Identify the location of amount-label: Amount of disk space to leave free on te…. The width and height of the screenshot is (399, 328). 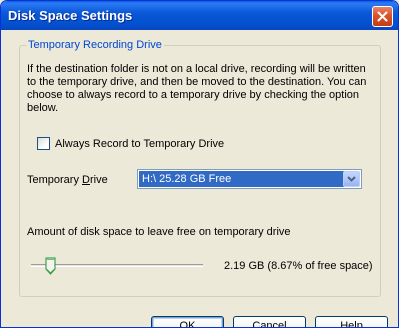
(159, 232).